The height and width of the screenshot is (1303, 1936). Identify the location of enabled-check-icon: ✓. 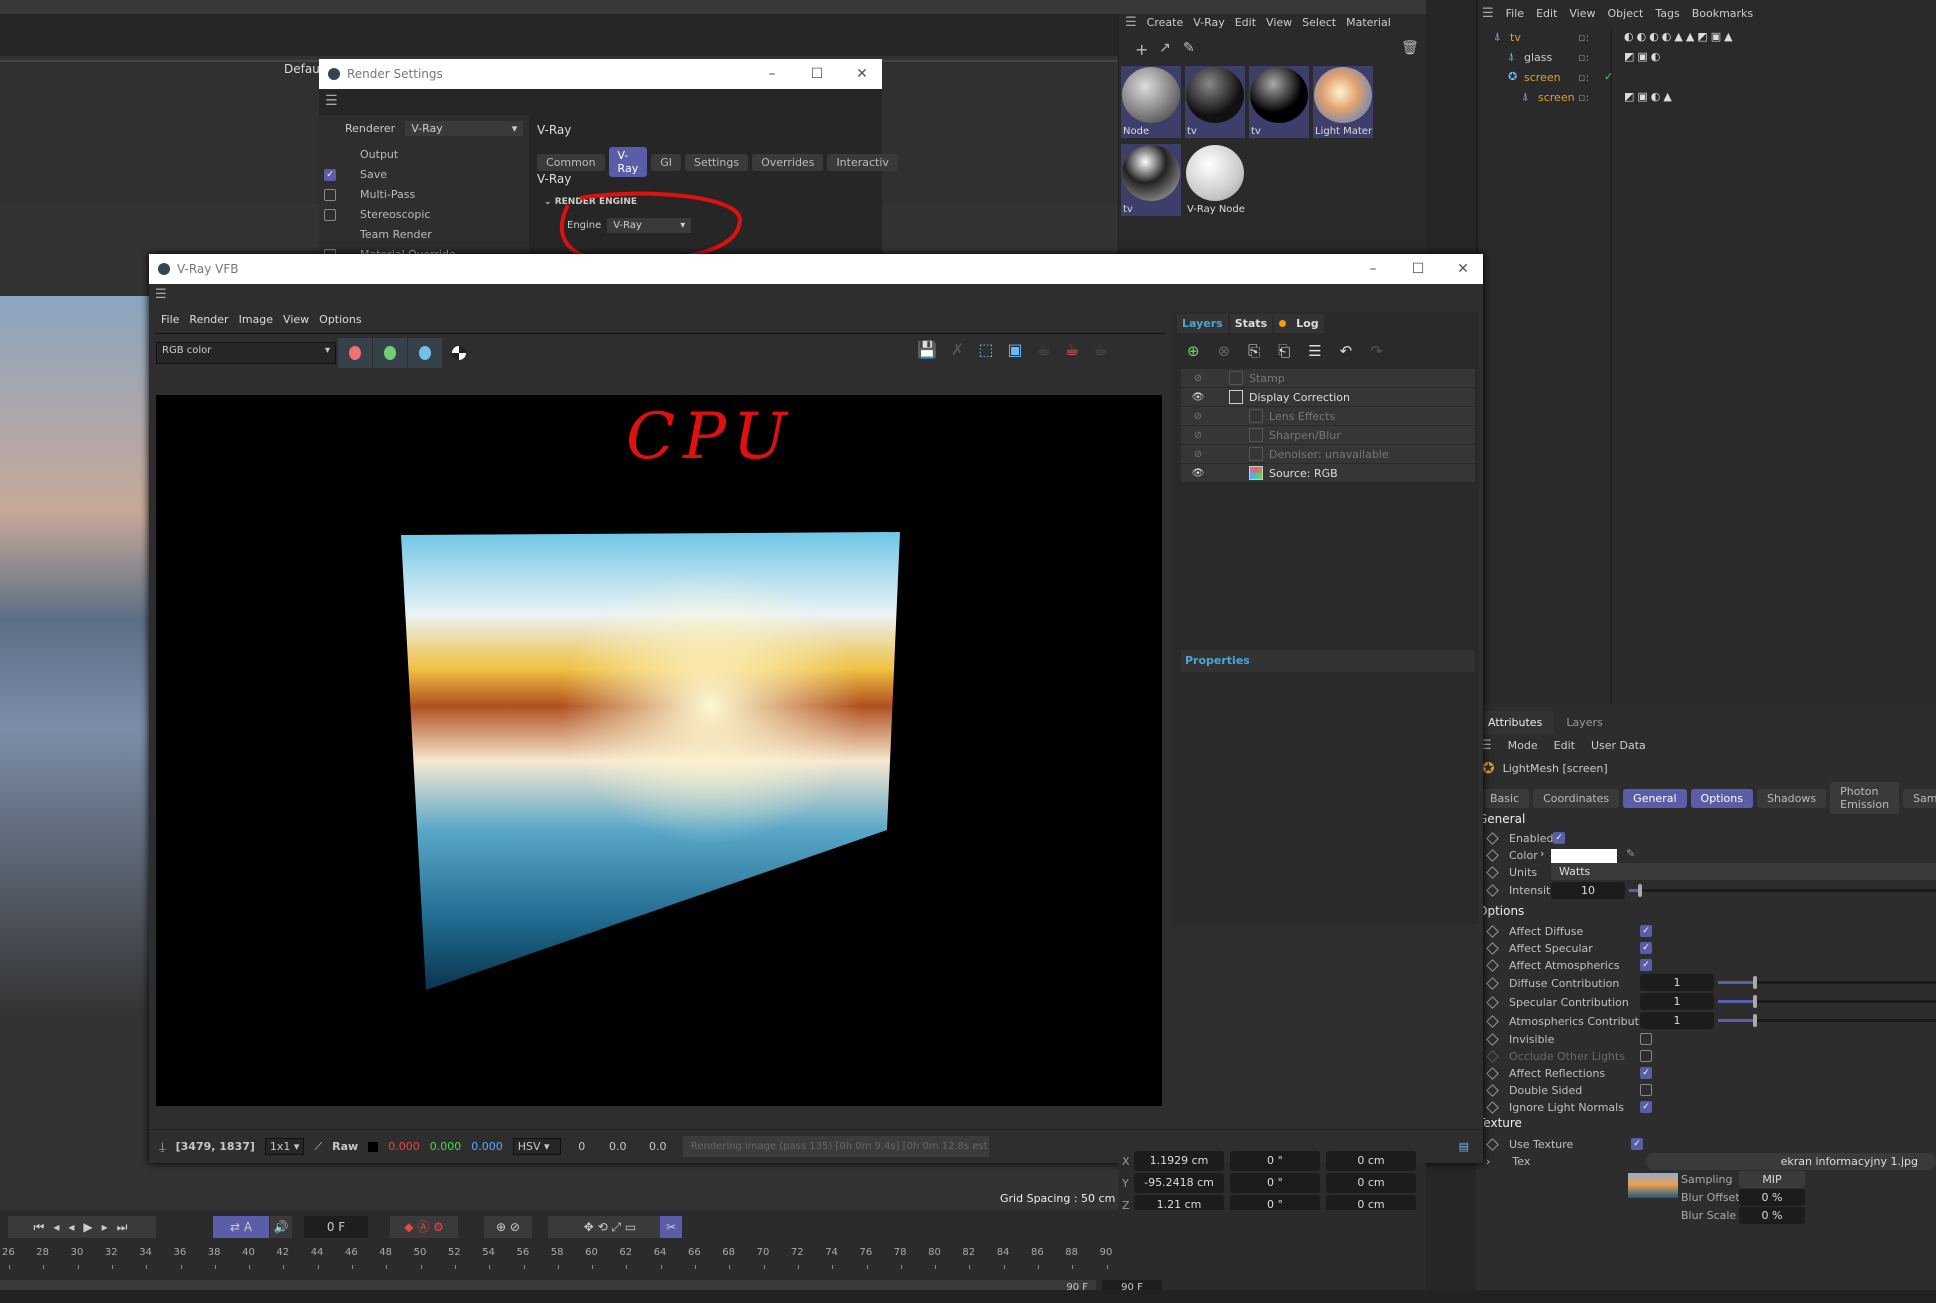
(1608, 76).